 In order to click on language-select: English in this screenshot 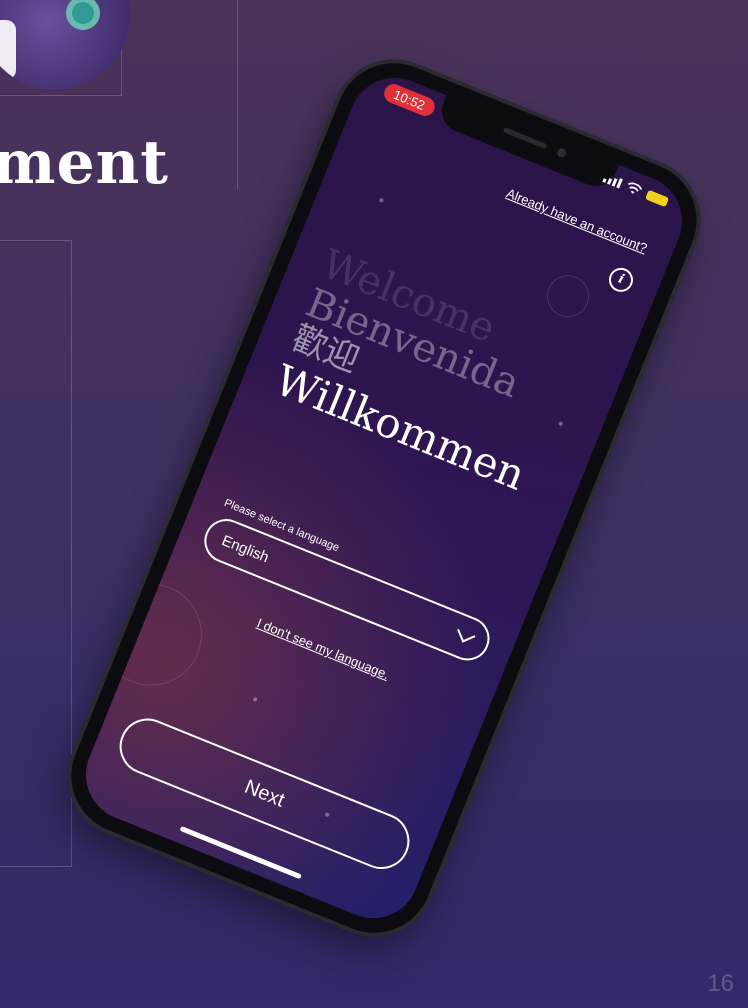, I will do `click(347, 590)`.